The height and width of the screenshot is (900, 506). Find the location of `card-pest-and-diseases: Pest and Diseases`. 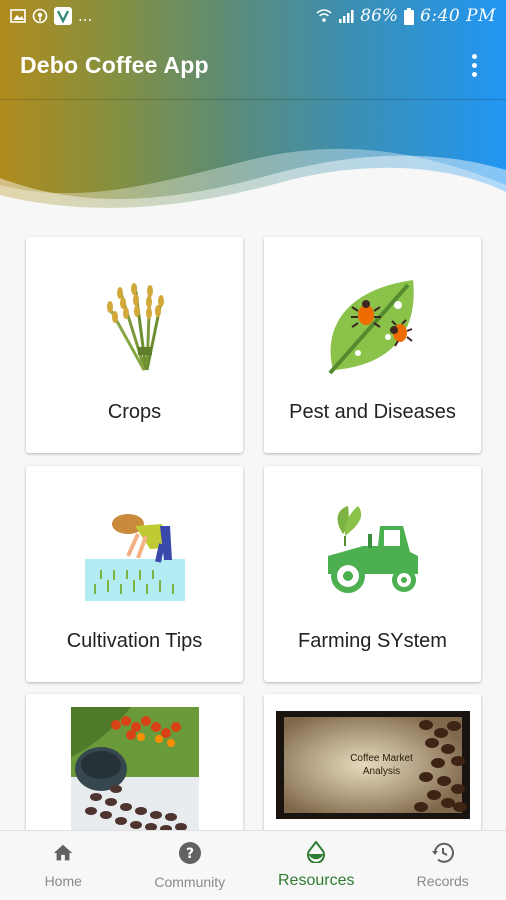

card-pest-and-diseases: Pest and Diseases is located at coordinates (372, 345).